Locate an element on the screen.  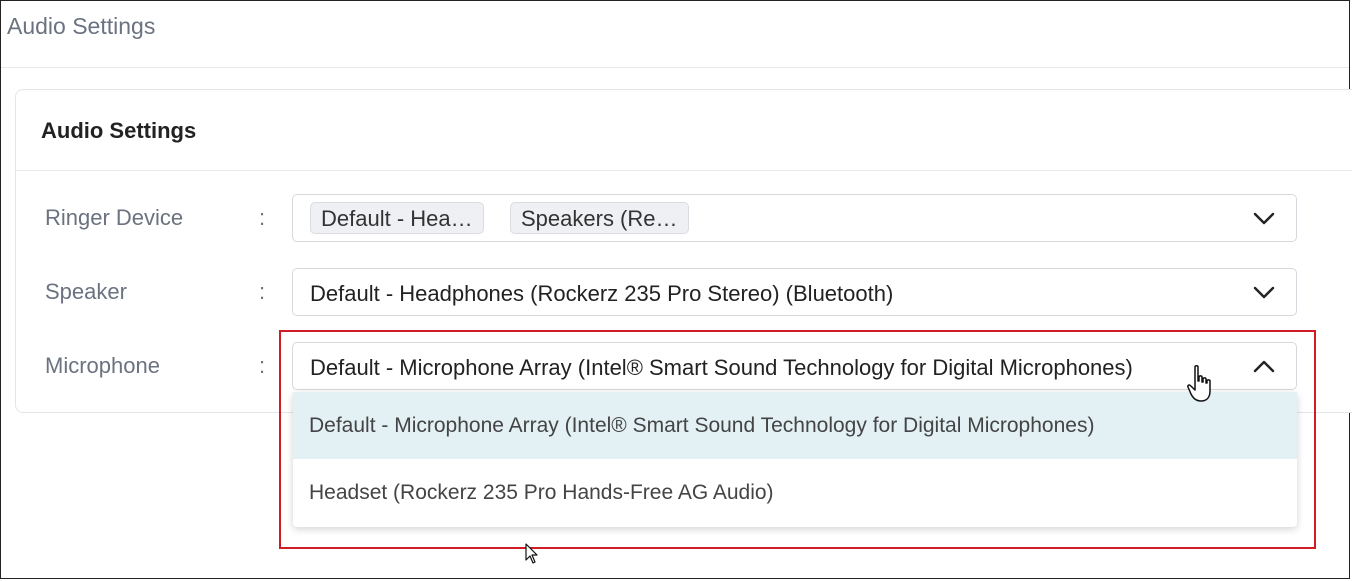
ringer-device-colon: : is located at coordinates (262, 217).